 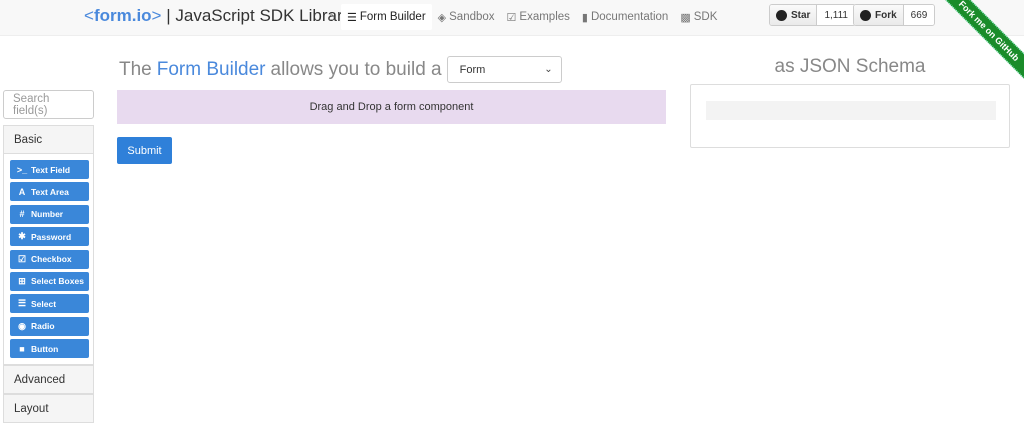 I want to click on stop-icon: ■, so click(x=22, y=348).